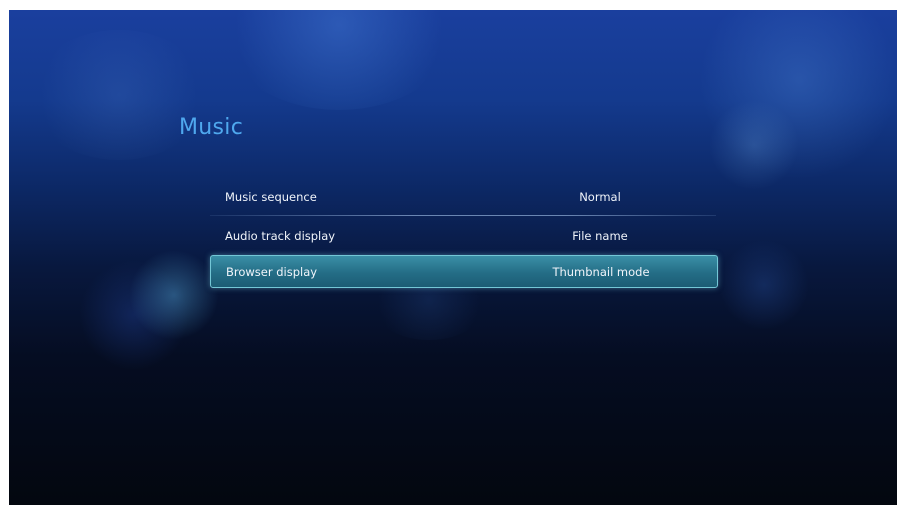 The image size is (906, 515). Describe the element at coordinates (600, 235) in the screenshot. I see `setting-value: File name` at that location.